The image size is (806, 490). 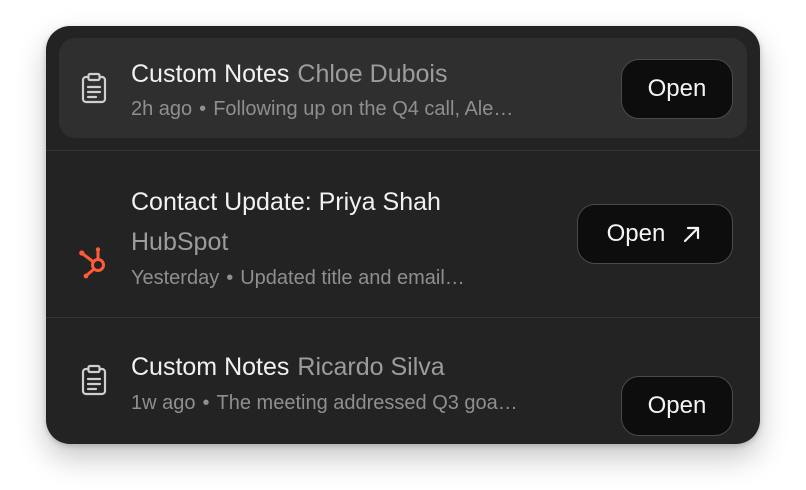 I want to click on item-person: Chloe Dubois, so click(x=372, y=74).